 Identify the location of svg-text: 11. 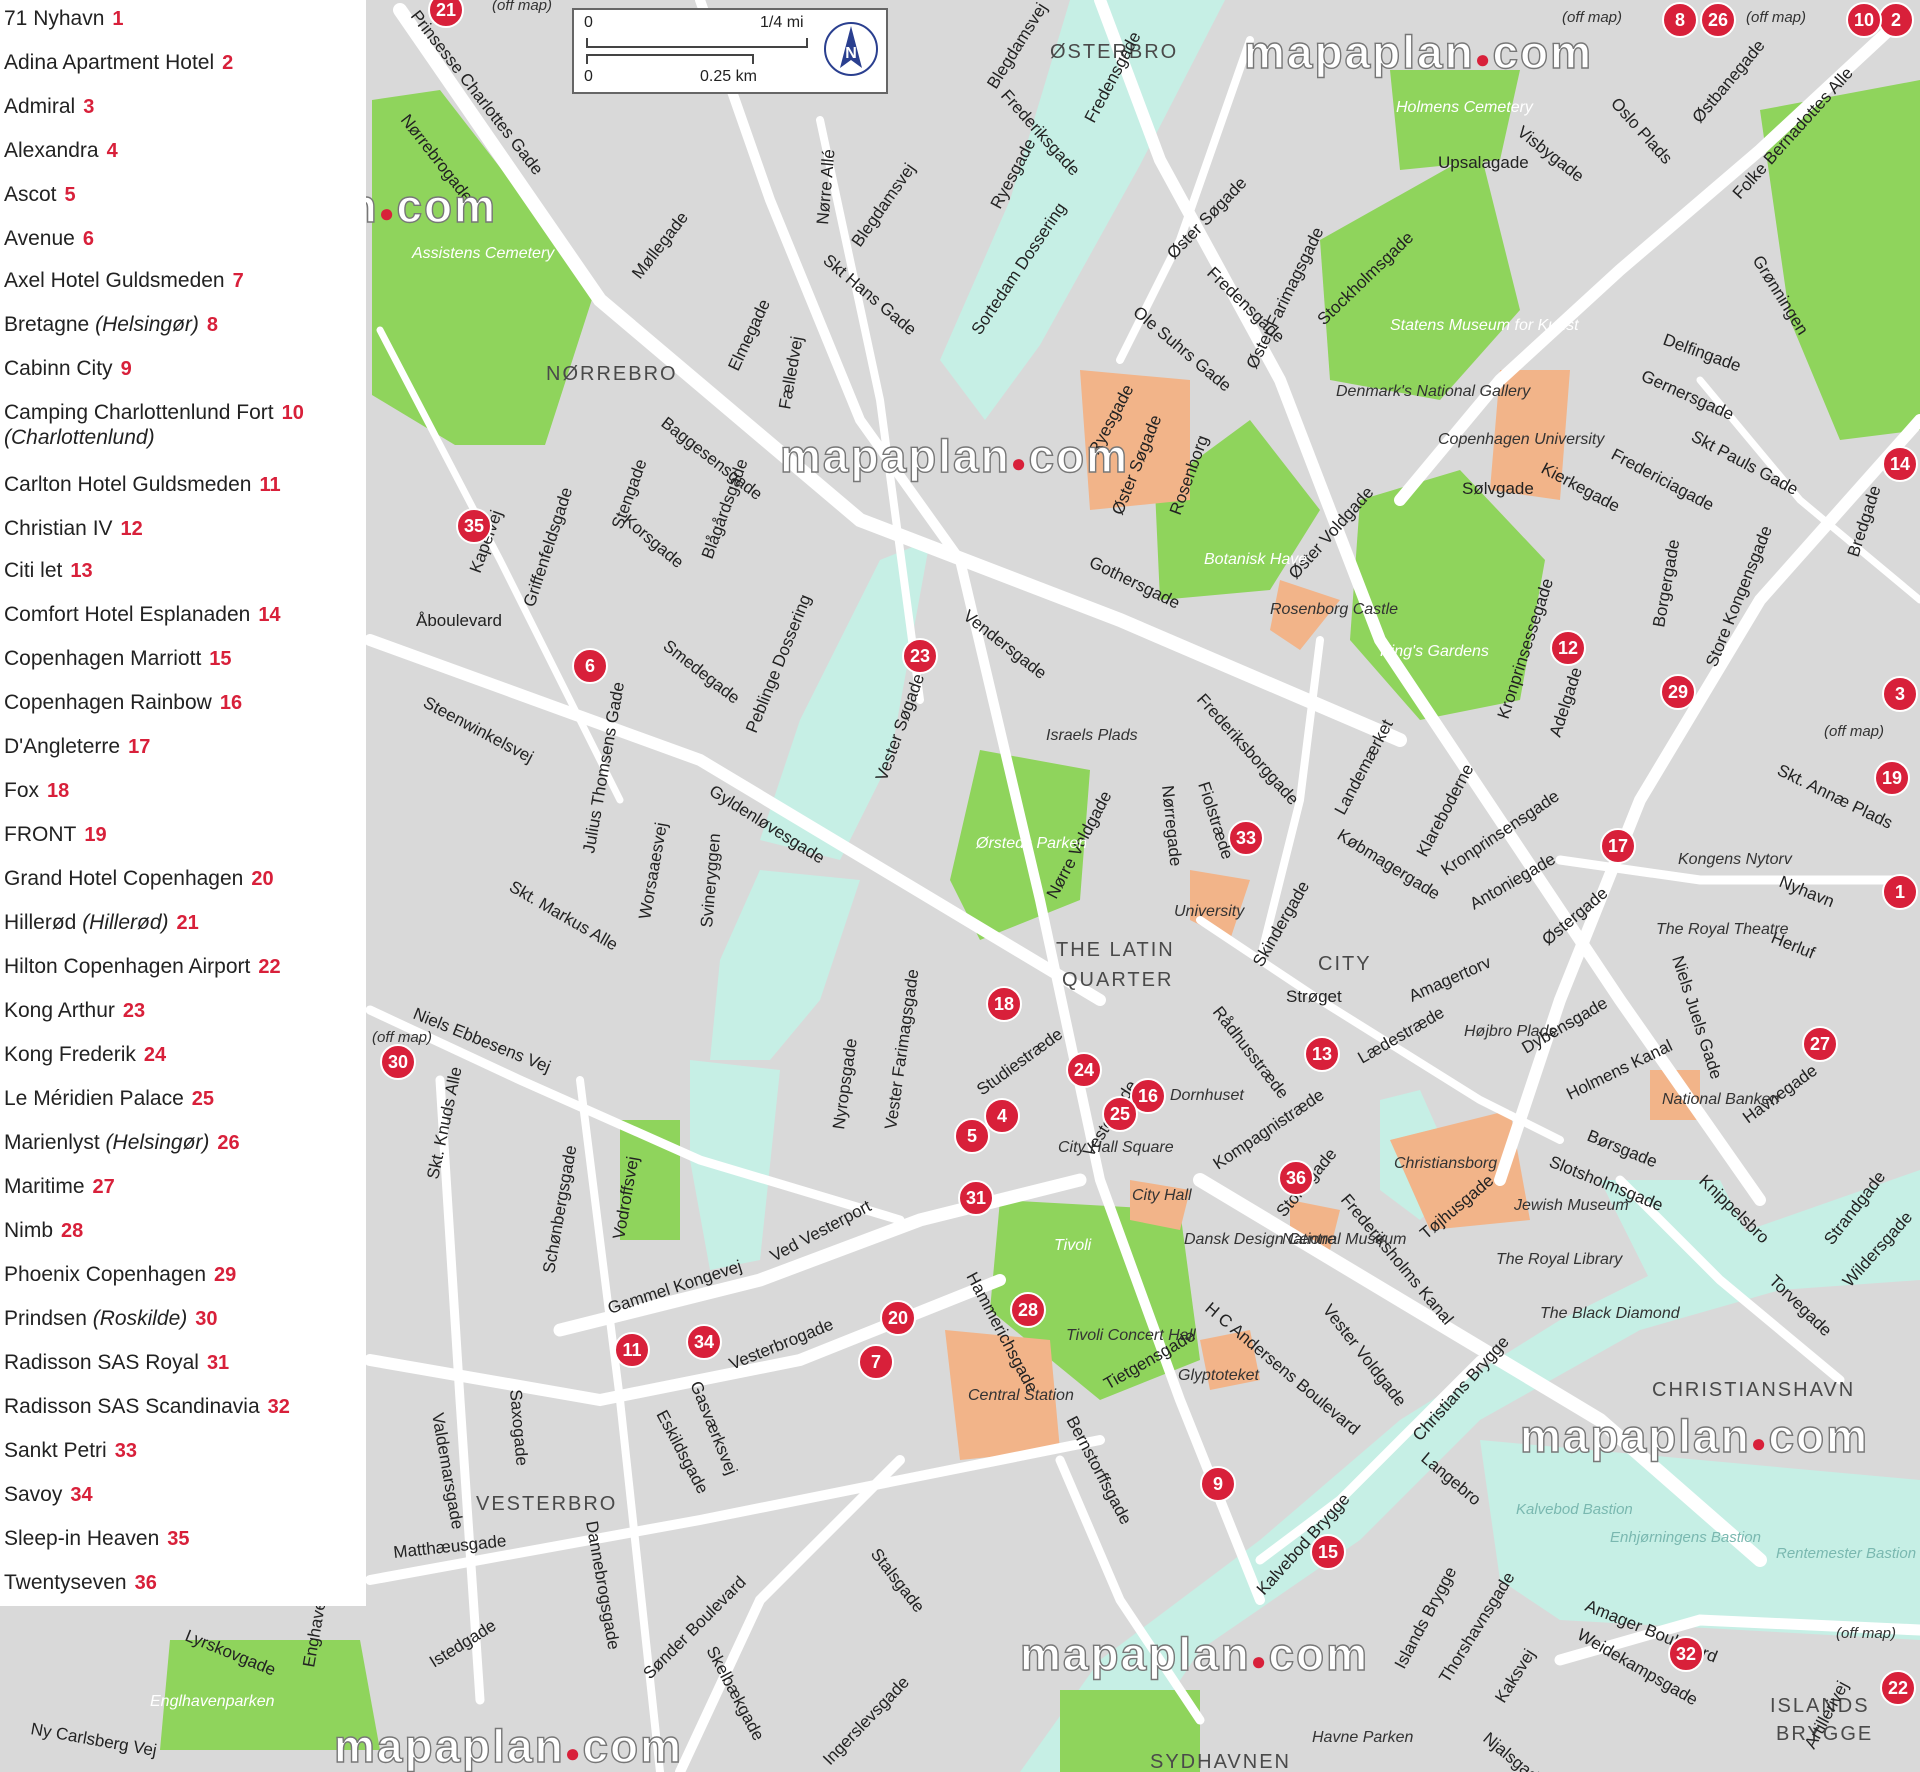
(631, 1350).